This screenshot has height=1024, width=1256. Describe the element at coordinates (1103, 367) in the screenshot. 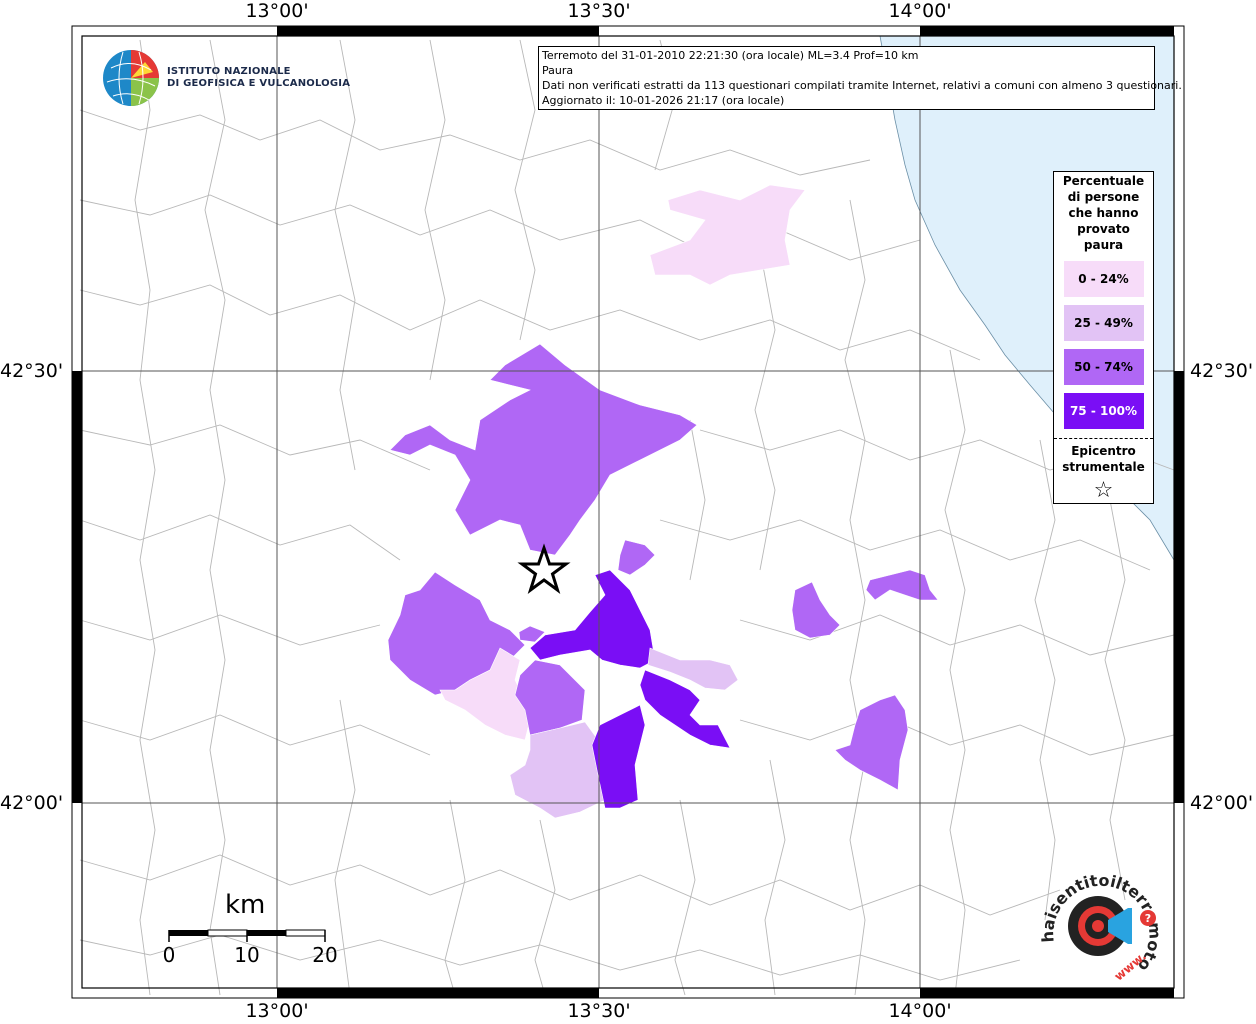

I see `legend-class-50-74: 50 - 74%` at that location.